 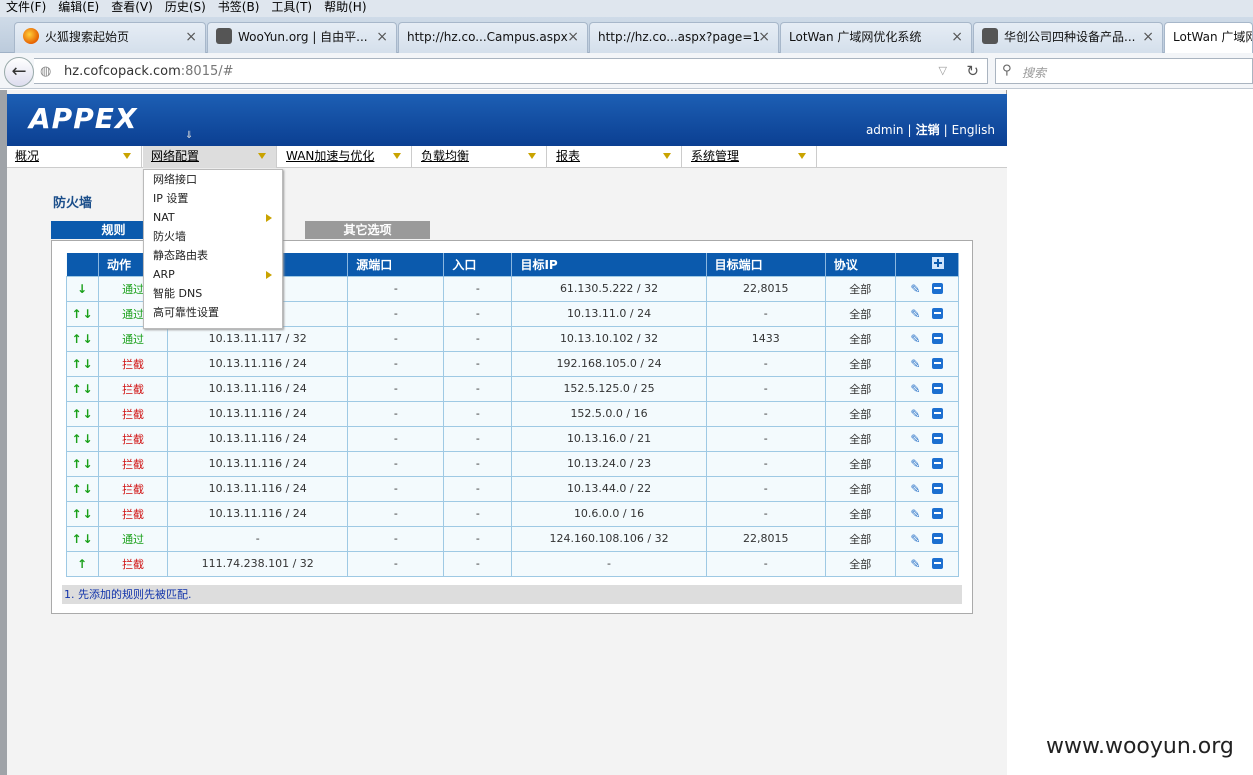 What do you see at coordinates (82, 289) in the screenshot?
I see `order-arrows: ↓` at bounding box center [82, 289].